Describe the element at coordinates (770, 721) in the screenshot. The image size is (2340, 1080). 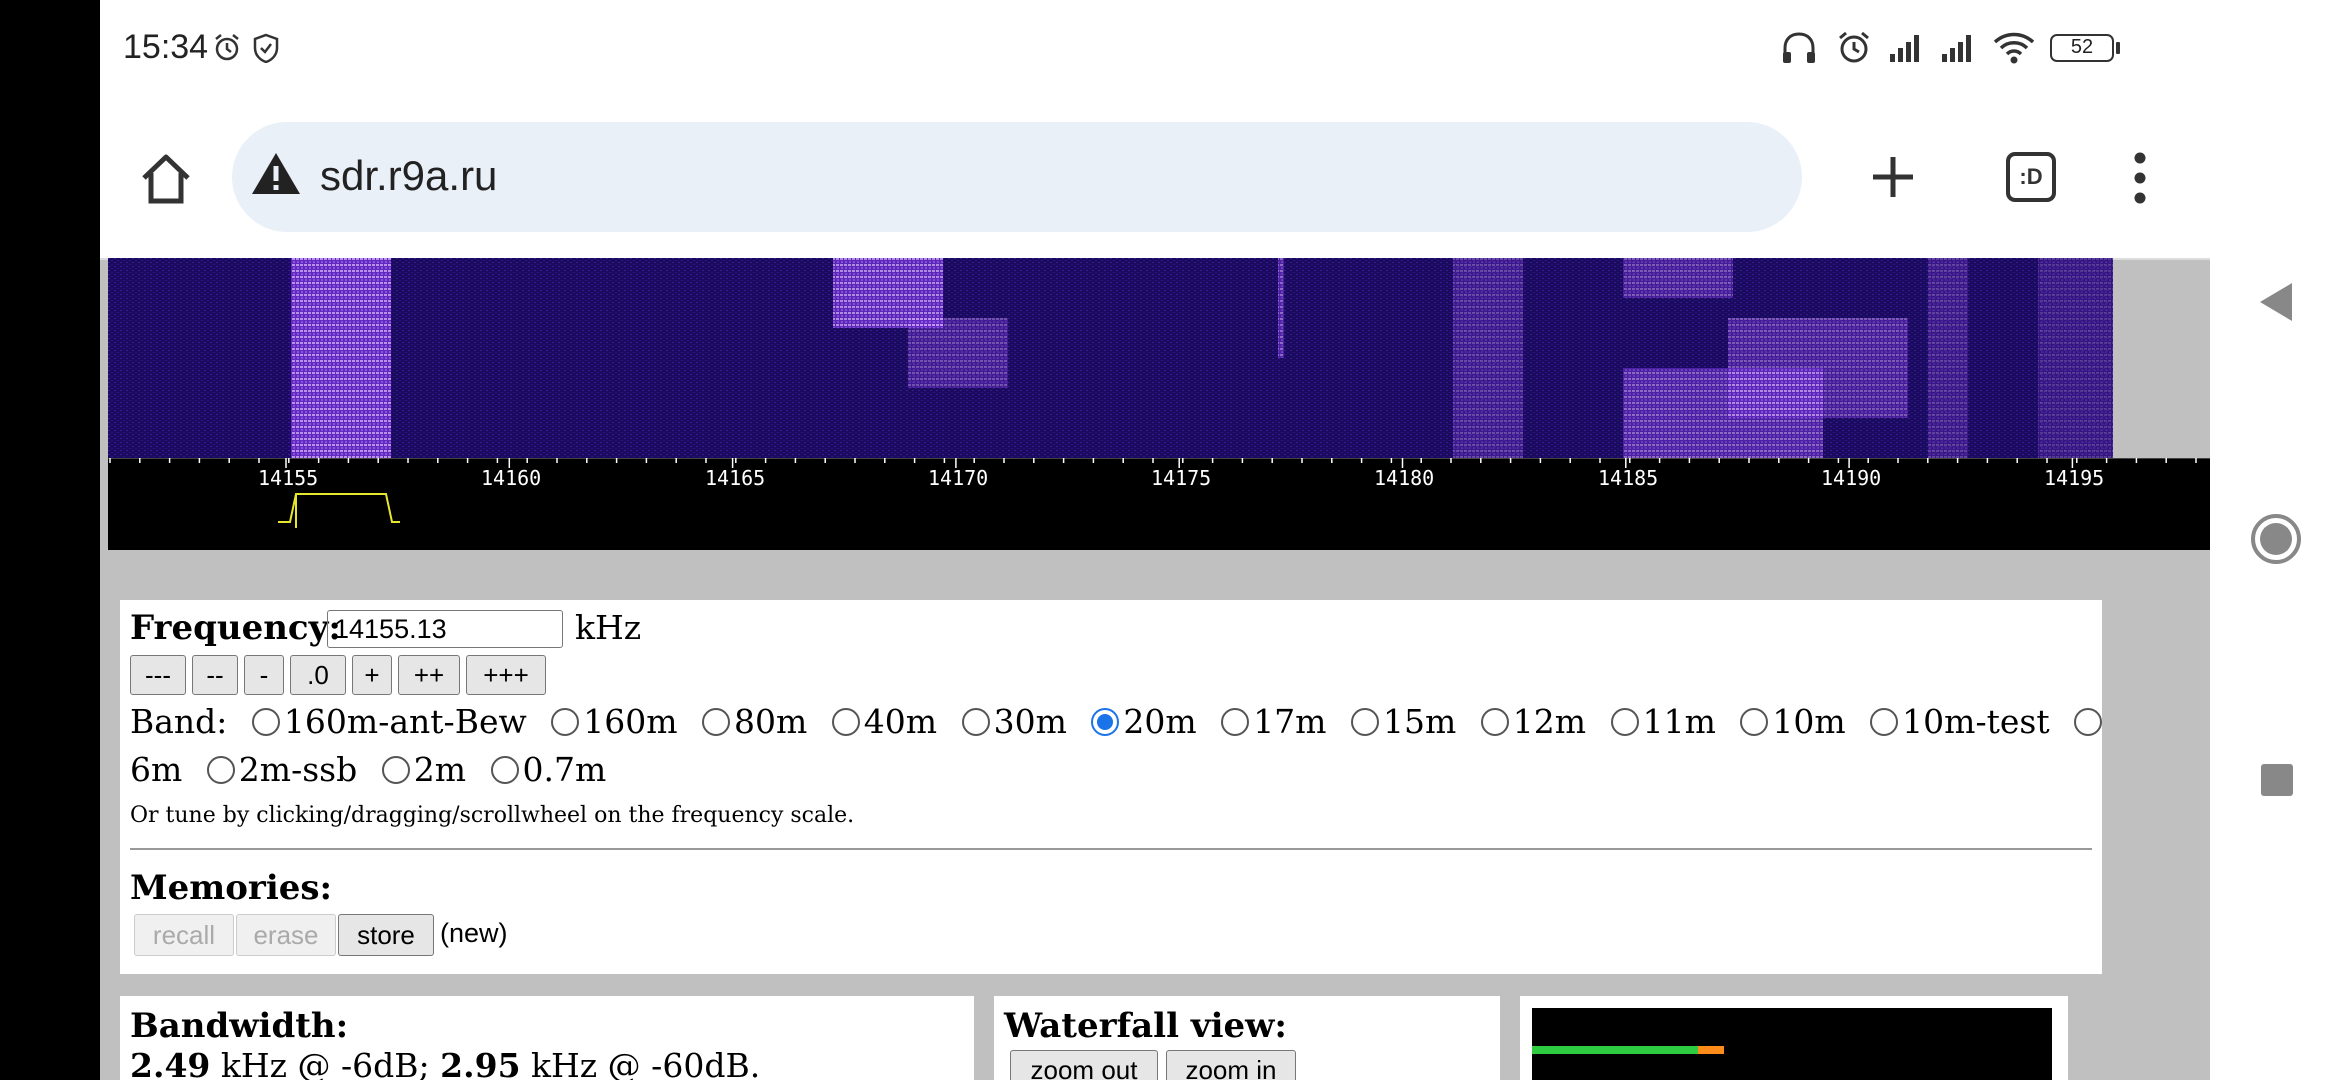
I see `band-option-label: 80m` at that location.